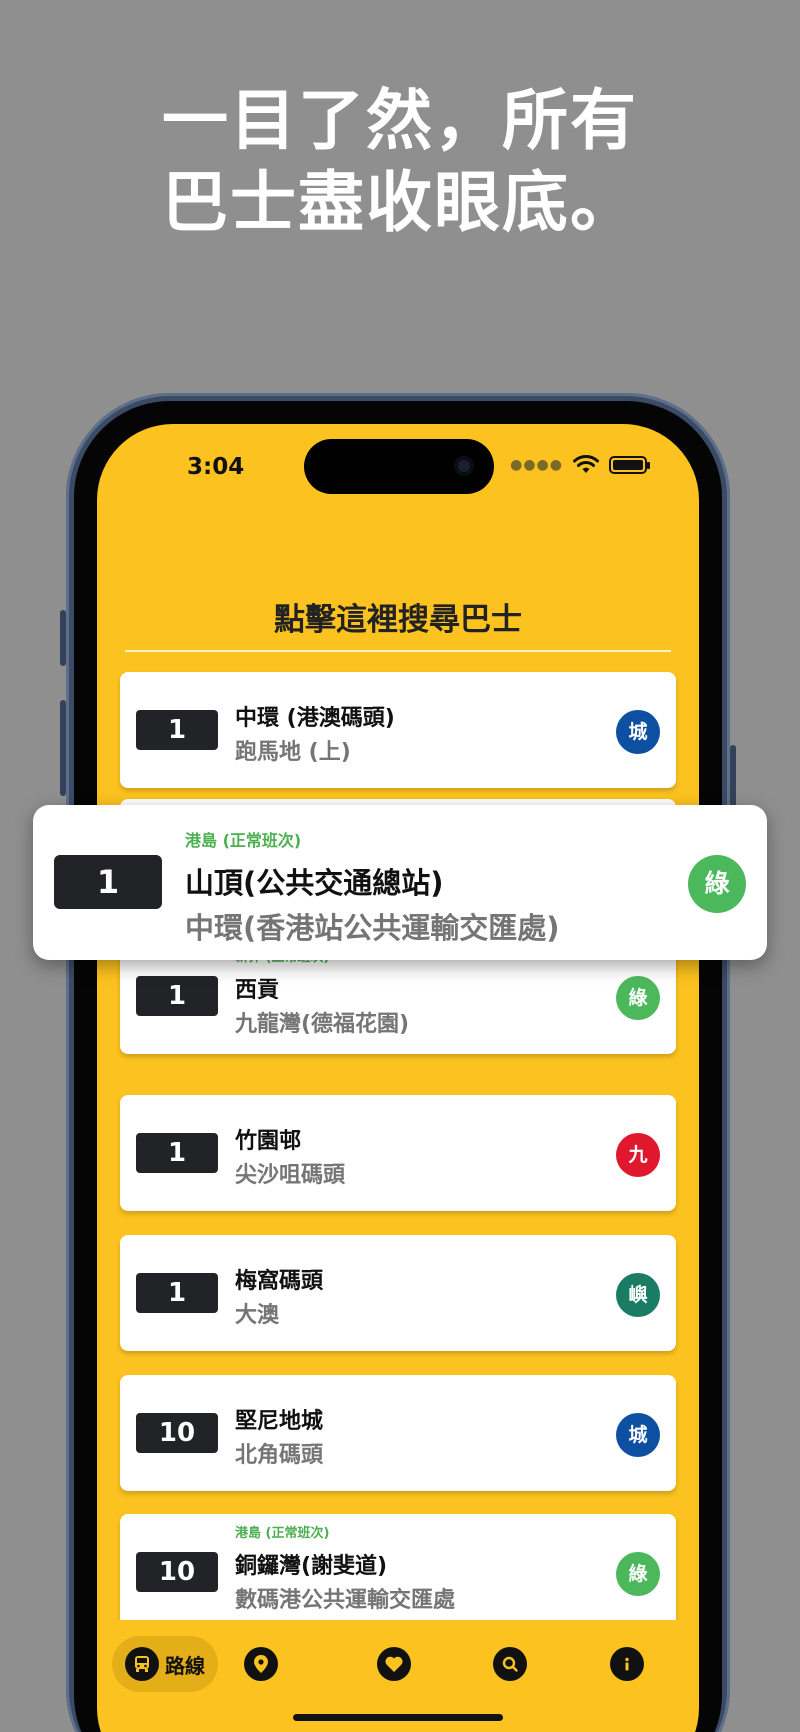  I want to click on highlighted-route-card: 港島 (正常班次) 1 山頂(公共交通總站) 中環(香港站公共運輸交匯處) 綠, so click(400, 882).